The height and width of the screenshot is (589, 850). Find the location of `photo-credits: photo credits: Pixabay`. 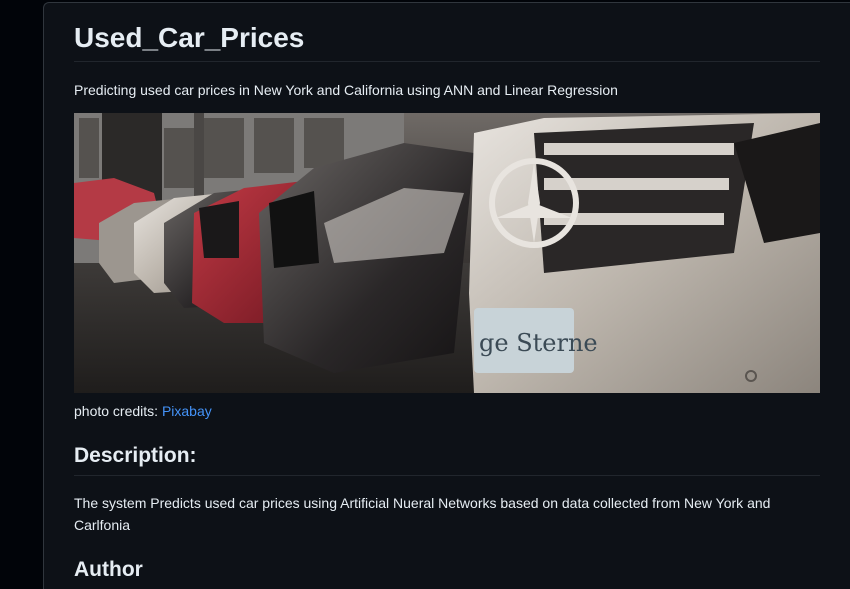

photo-credits: photo credits: Pixabay is located at coordinates (143, 411).